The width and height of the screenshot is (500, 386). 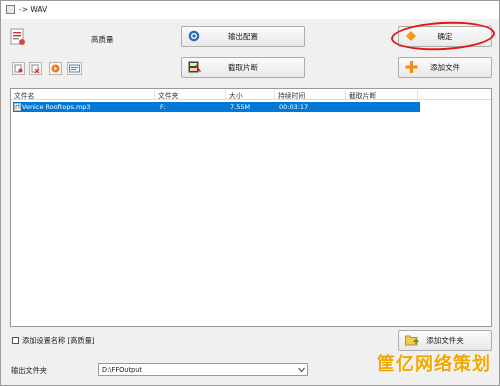 I want to click on folder-plus-icon, so click(x=412, y=341).